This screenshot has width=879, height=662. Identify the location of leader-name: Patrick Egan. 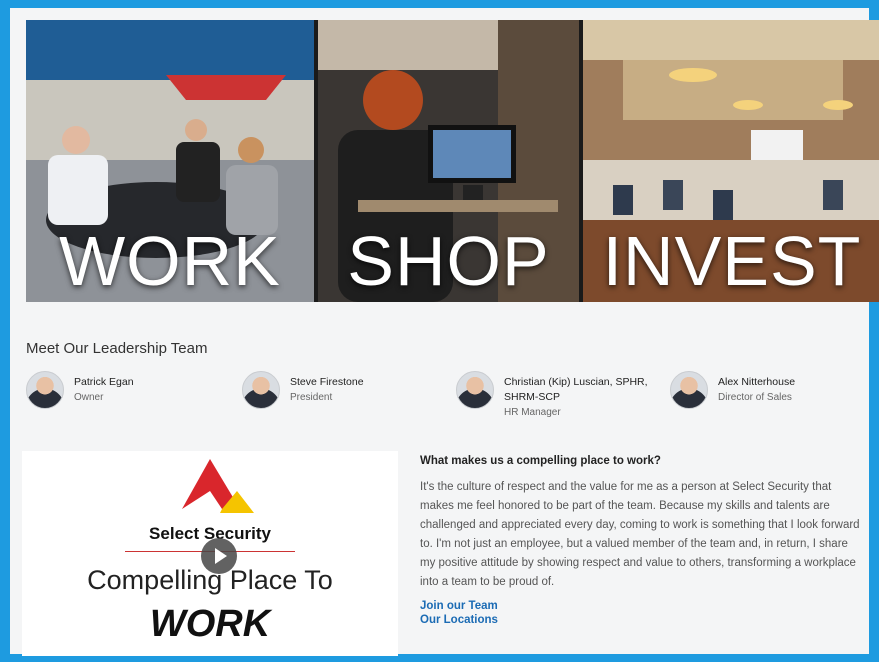
(104, 382).